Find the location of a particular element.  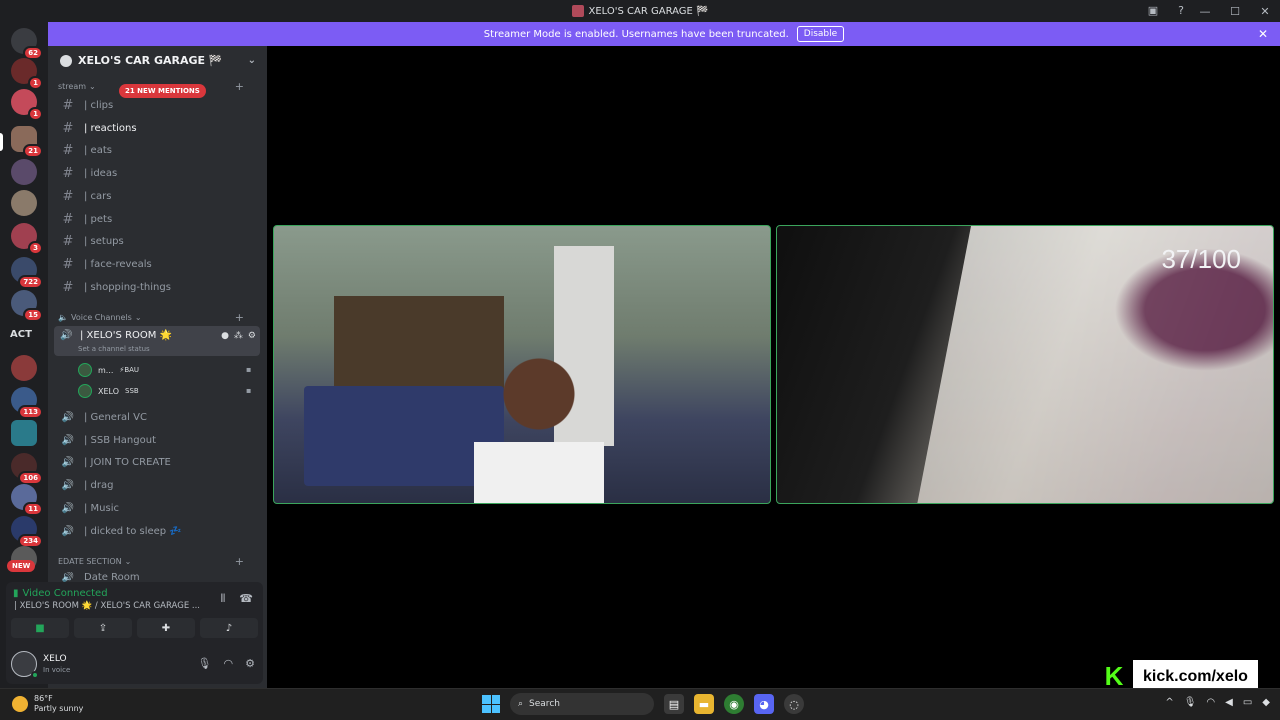

close-button: ✕ is located at coordinates (1265, 11).